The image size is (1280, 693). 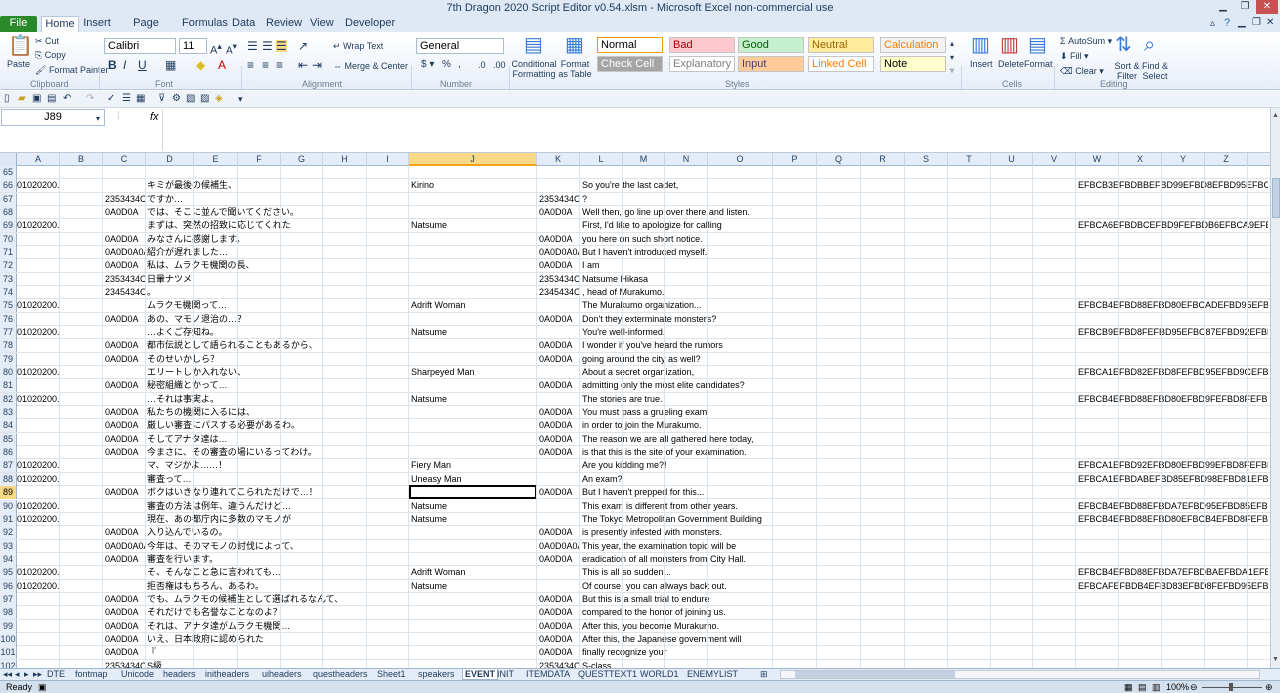 What do you see at coordinates (687, 199) in the screenshot?
I see `cell-l: ?` at bounding box center [687, 199].